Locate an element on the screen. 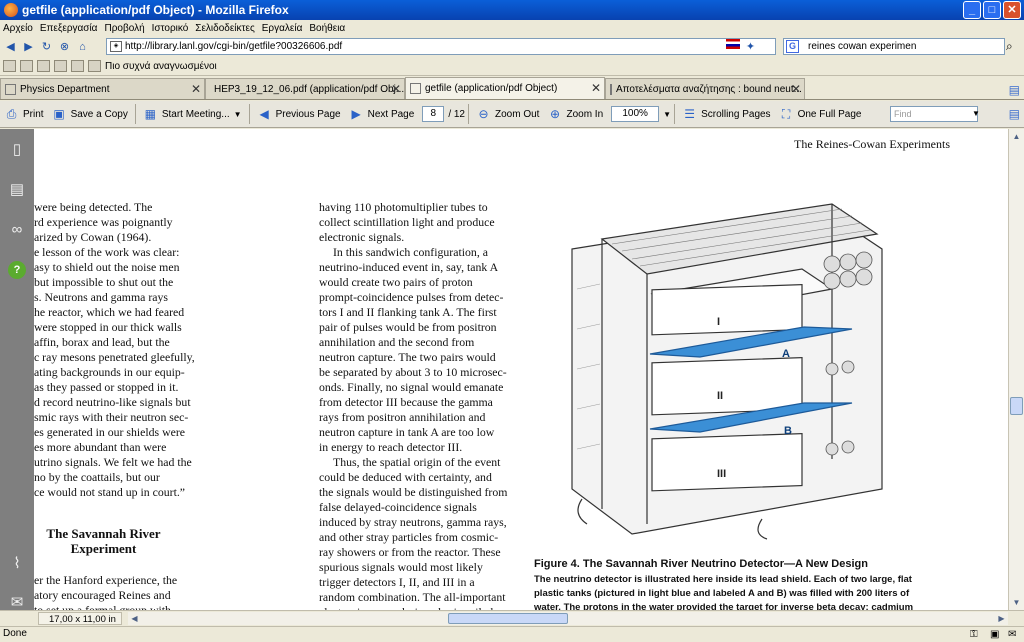 This screenshot has width=1024, height=642. home-icon: ⌂ is located at coordinates (82, 46).